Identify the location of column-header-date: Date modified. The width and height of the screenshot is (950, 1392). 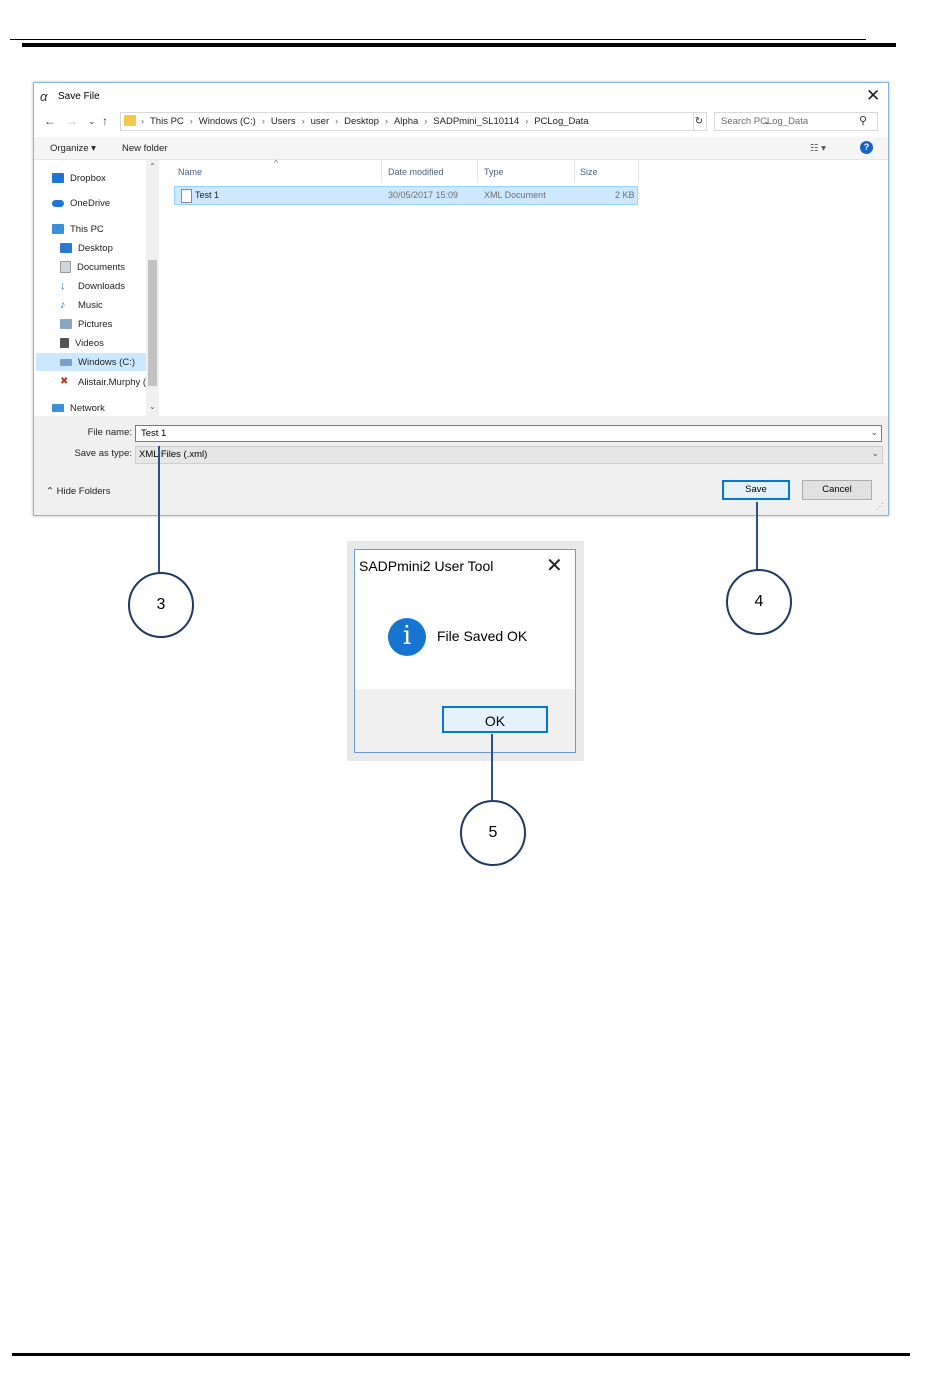
(416, 172).